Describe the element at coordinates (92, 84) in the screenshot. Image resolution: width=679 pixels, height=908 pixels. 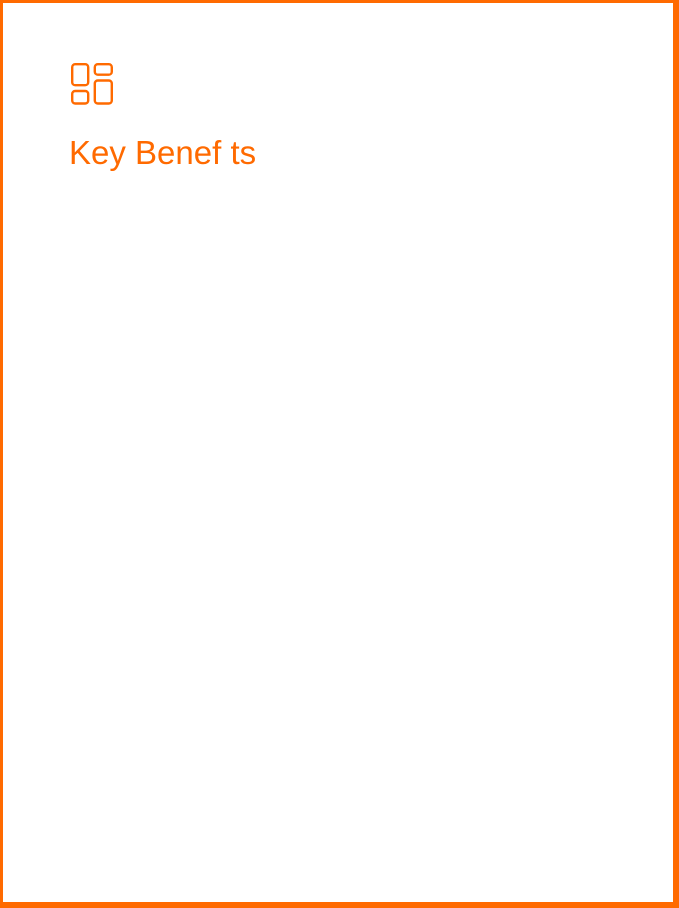
I see `dashboard-layout-icon` at that location.